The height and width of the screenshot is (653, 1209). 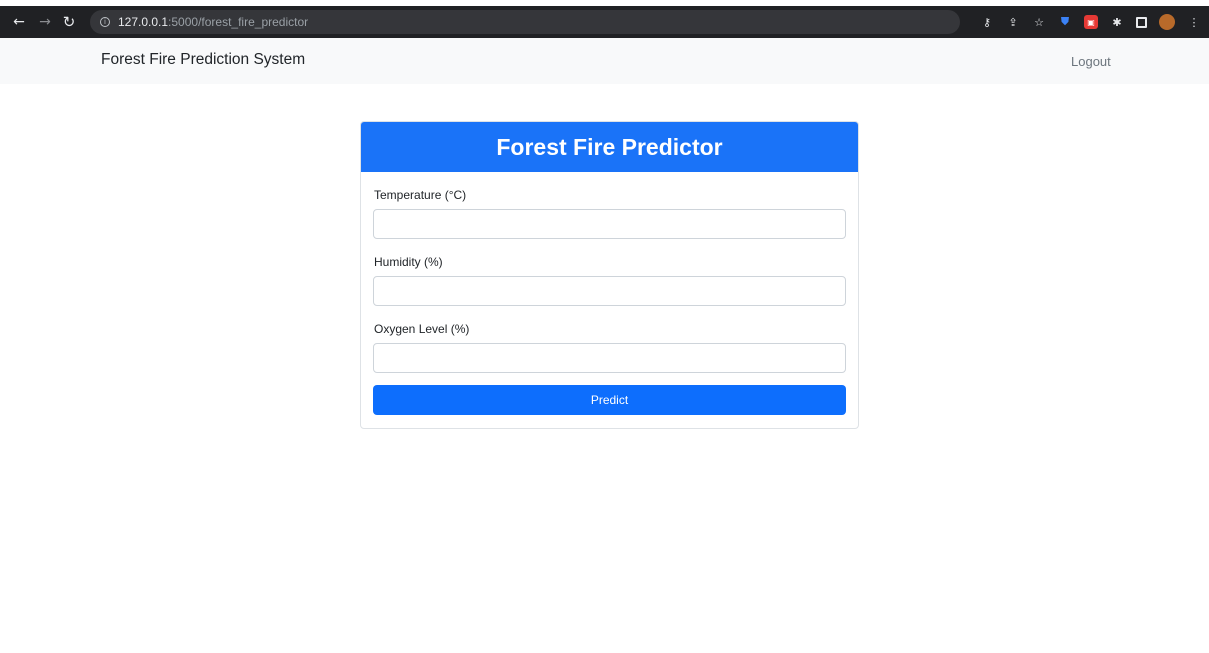 I want to click on card-header: Forest Fire Predictor, so click(x=609, y=147).